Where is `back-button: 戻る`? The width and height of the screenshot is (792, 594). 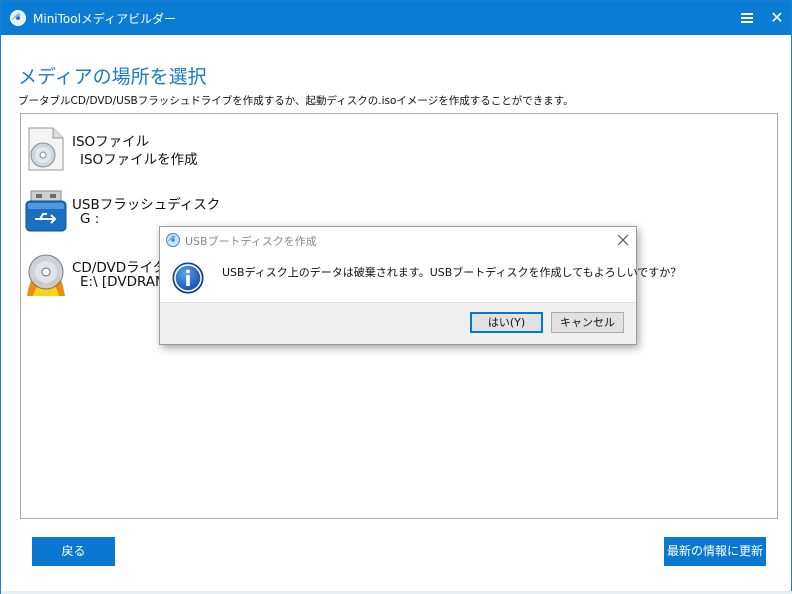
back-button: 戻る is located at coordinates (73, 551).